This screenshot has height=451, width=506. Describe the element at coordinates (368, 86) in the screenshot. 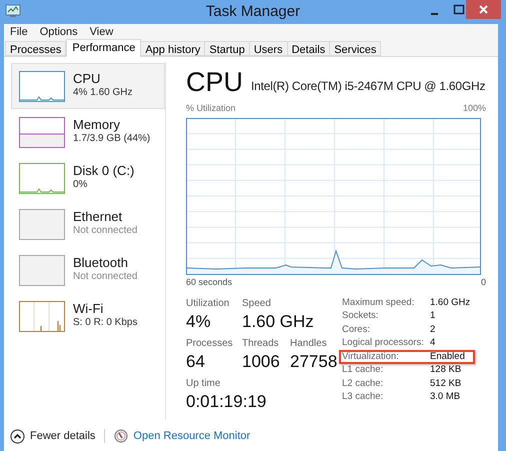

I see `processor-name: Intel(R) Core(TM) i5-2467M CPU @ 1.60GHz` at that location.